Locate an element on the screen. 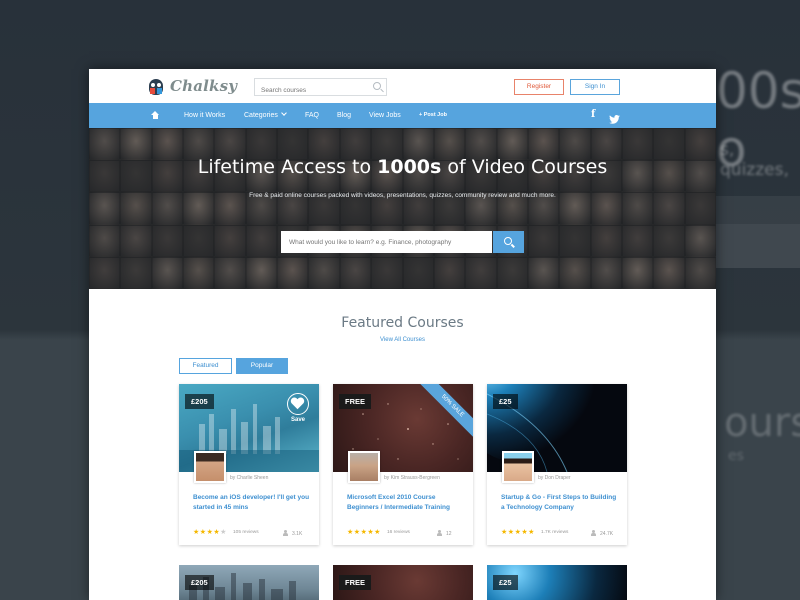 This screenshot has height=600, width=800. backdrop-ghost-text: es is located at coordinates (736, 456).